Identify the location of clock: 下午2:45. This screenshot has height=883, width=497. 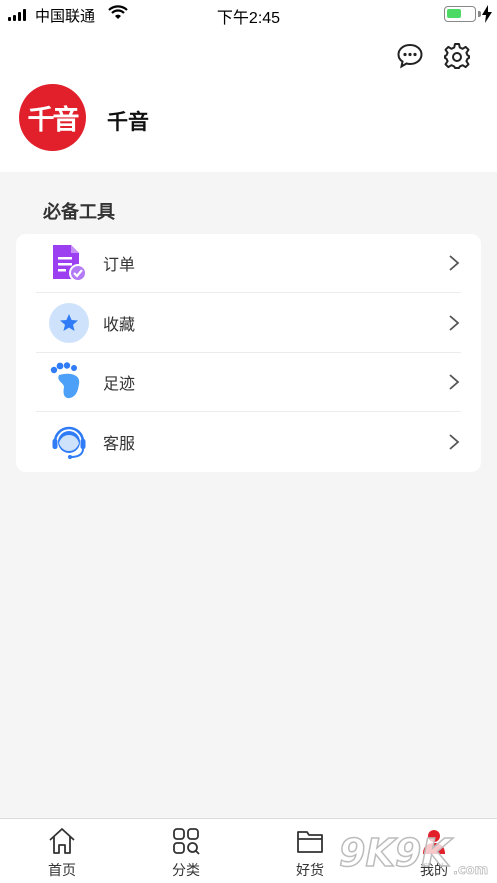
(248, 18).